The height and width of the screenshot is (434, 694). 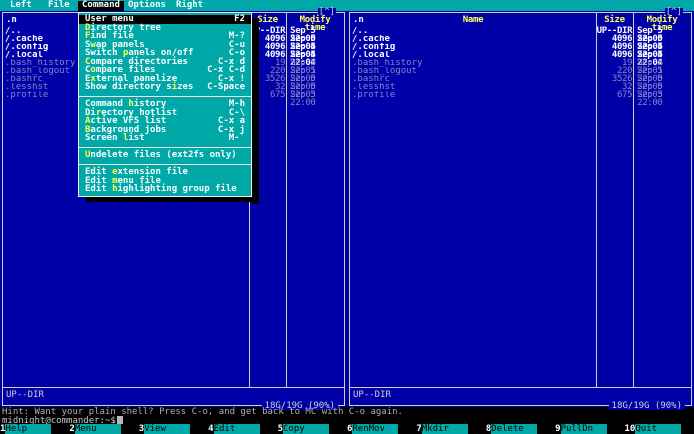 I want to click on fkey-button-mkdir: 7 Mkdir, so click(x=450, y=429).